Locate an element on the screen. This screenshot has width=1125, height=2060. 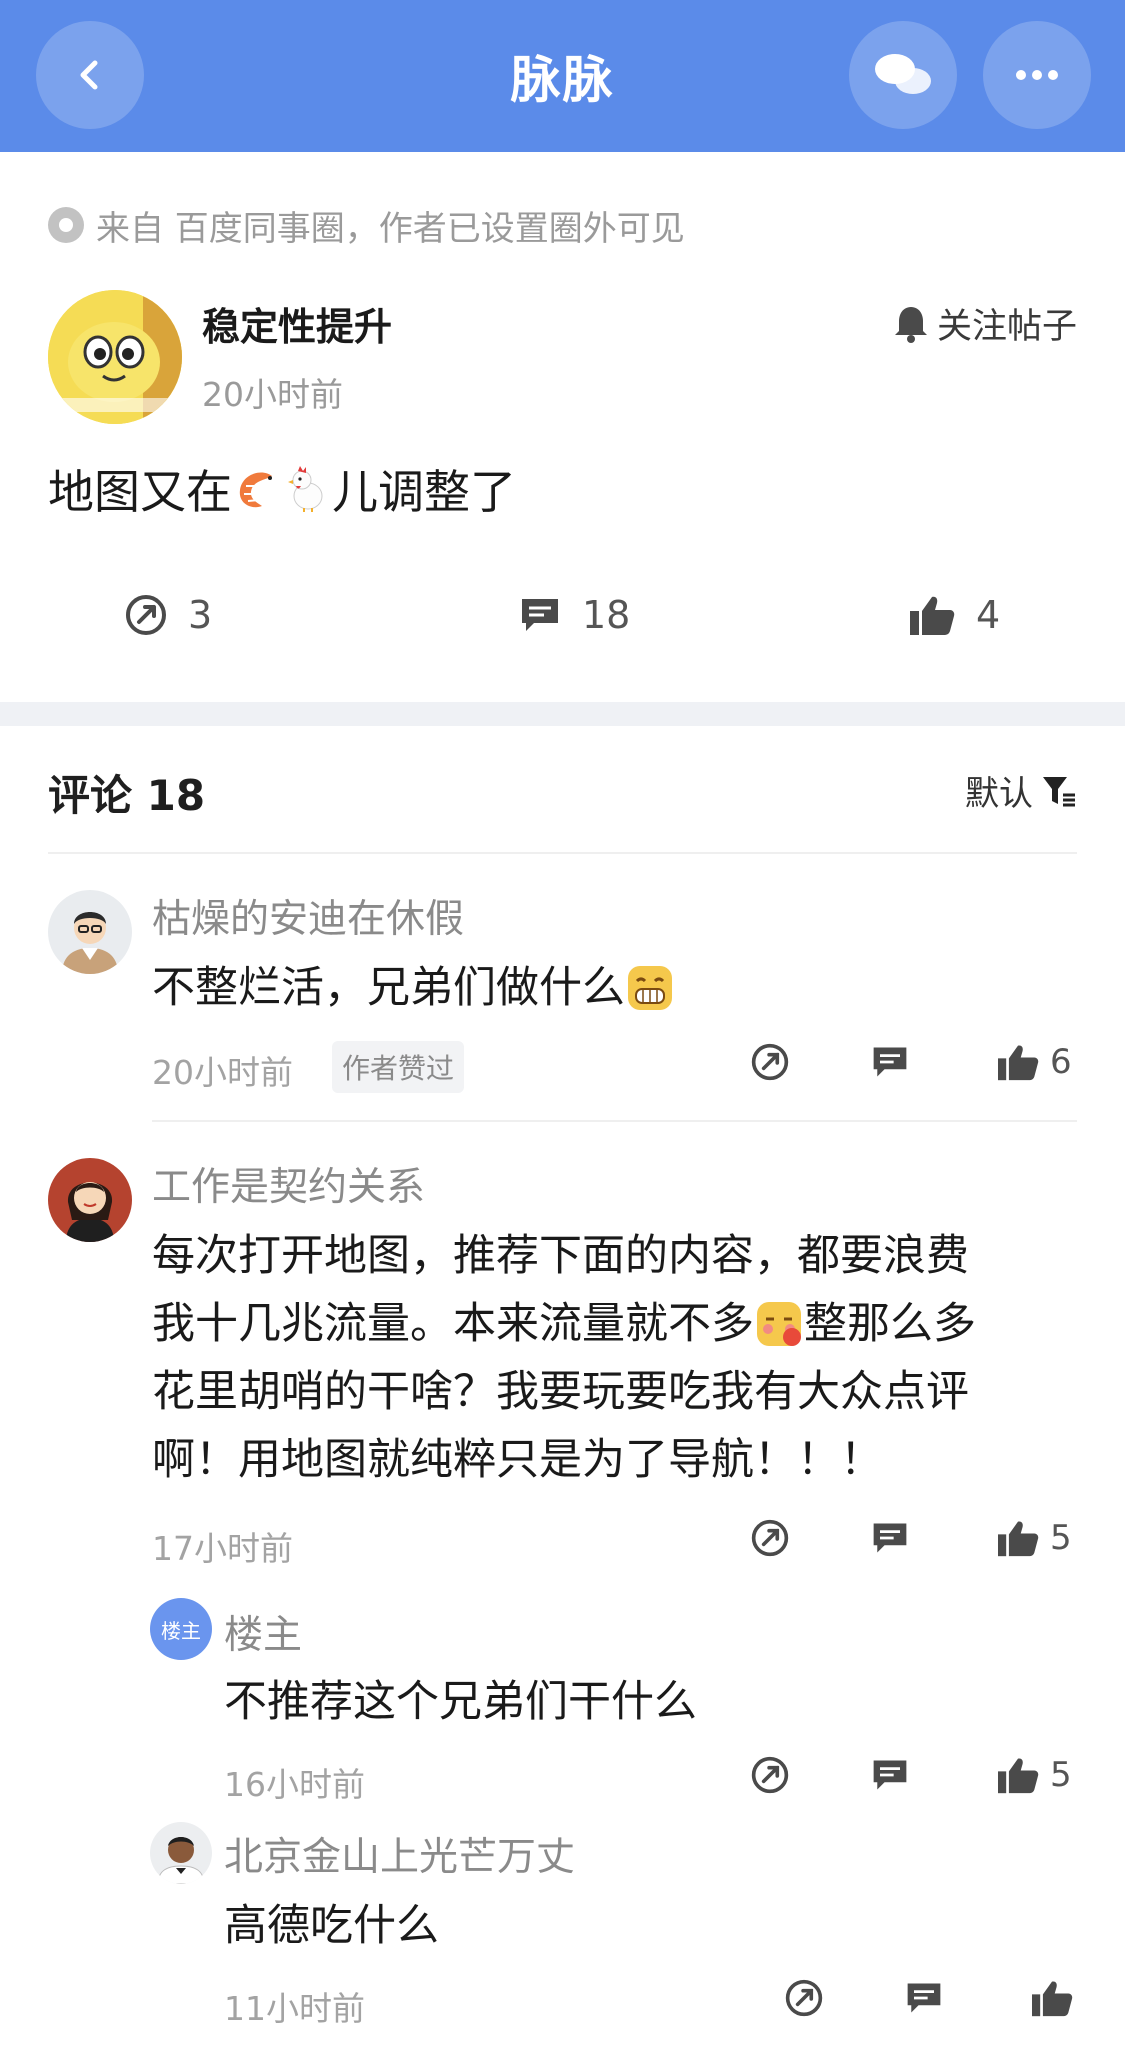
post-time: 20小时前 is located at coordinates (272, 394).